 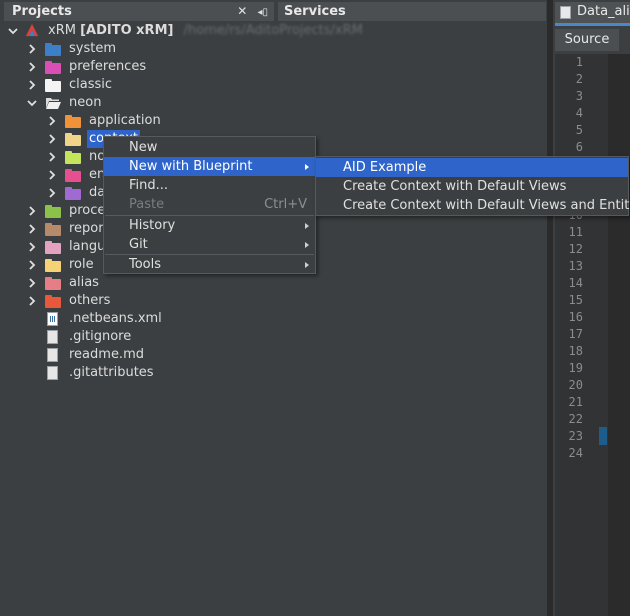 What do you see at coordinates (32, 30) in the screenshot?
I see `adito-logo-icon` at bounding box center [32, 30].